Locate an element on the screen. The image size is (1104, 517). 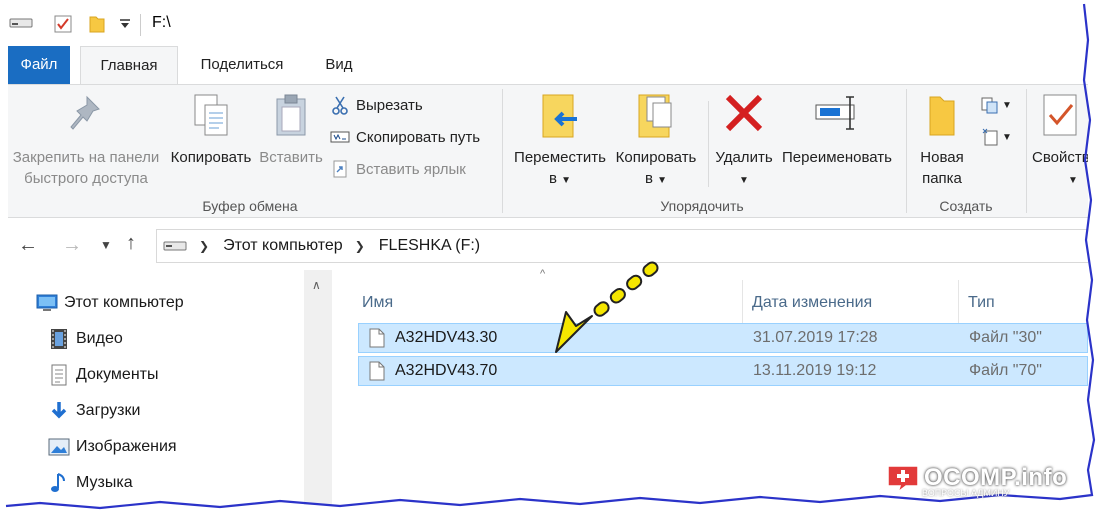
annotation-arrow is located at coordinates (607, 307).